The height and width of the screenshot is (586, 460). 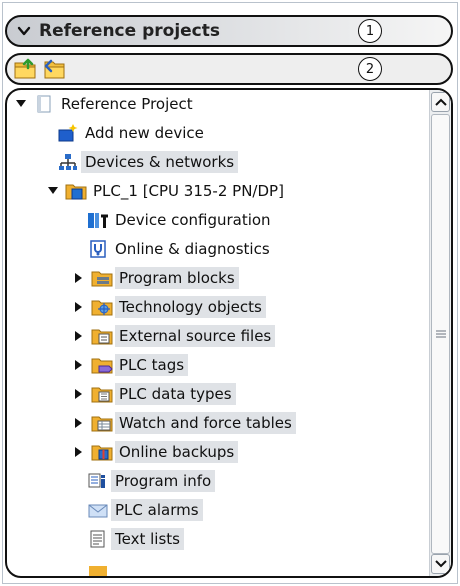 What do you see at coordinates (229, 69) in the screenshot?
I see `reference-projects-toolbar` at bounding box center [229, 69].